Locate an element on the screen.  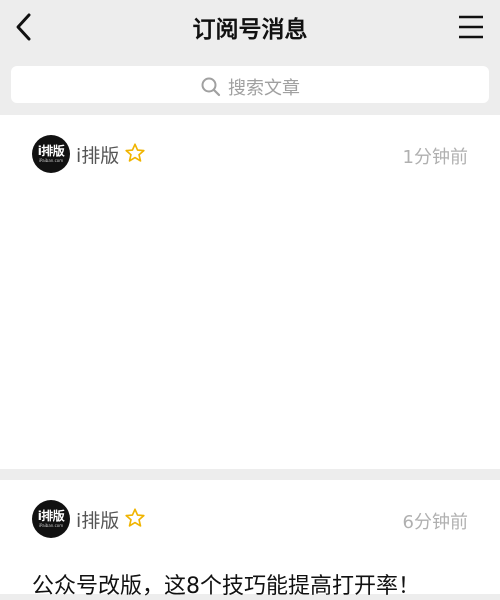
message-time: 1分钟前 is located at coordinates (435, 157).